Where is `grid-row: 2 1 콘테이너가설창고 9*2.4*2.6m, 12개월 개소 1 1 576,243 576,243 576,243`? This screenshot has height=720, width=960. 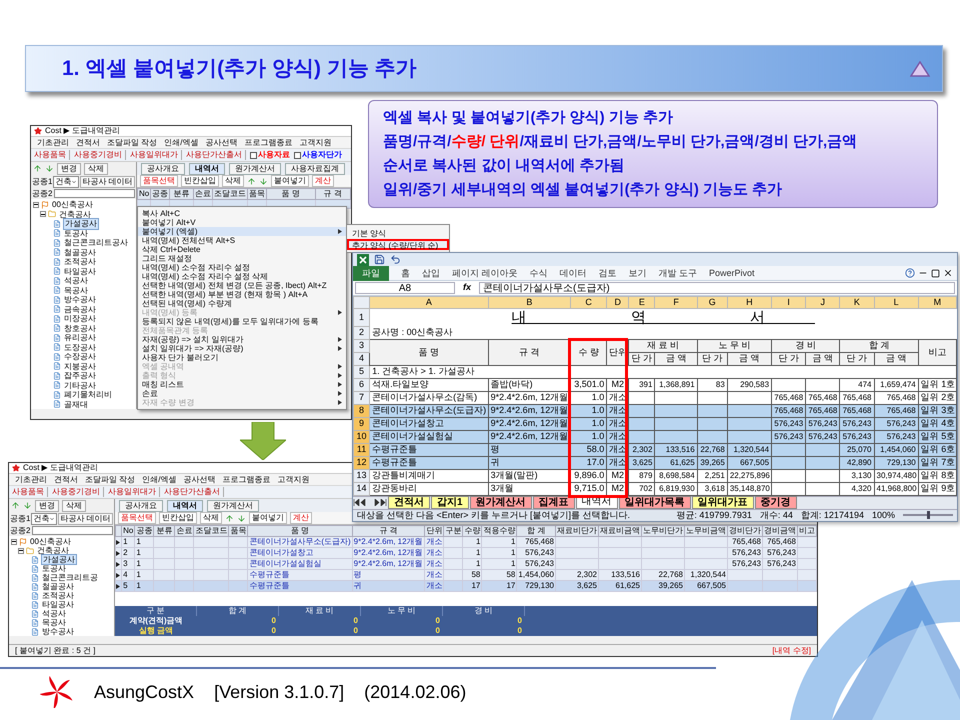
grid-row: 2 1 콘테이너가설창고 9*2.4*2.6m, 12개월 개소 1 1 576,243 576,243 576,243 is located at coordinates (466, 553).